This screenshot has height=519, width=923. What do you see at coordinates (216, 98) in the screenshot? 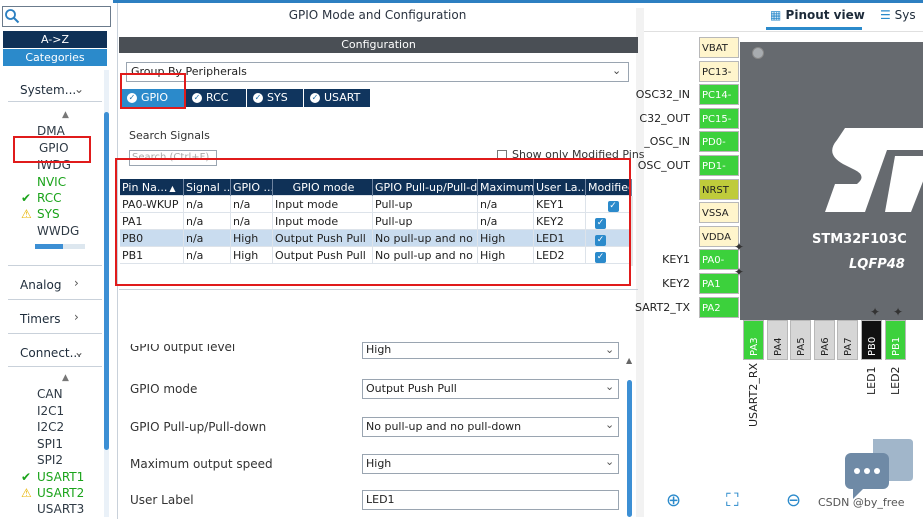
I see `tab-rcc: ✓ RCC` at bounding box center [216, 98].